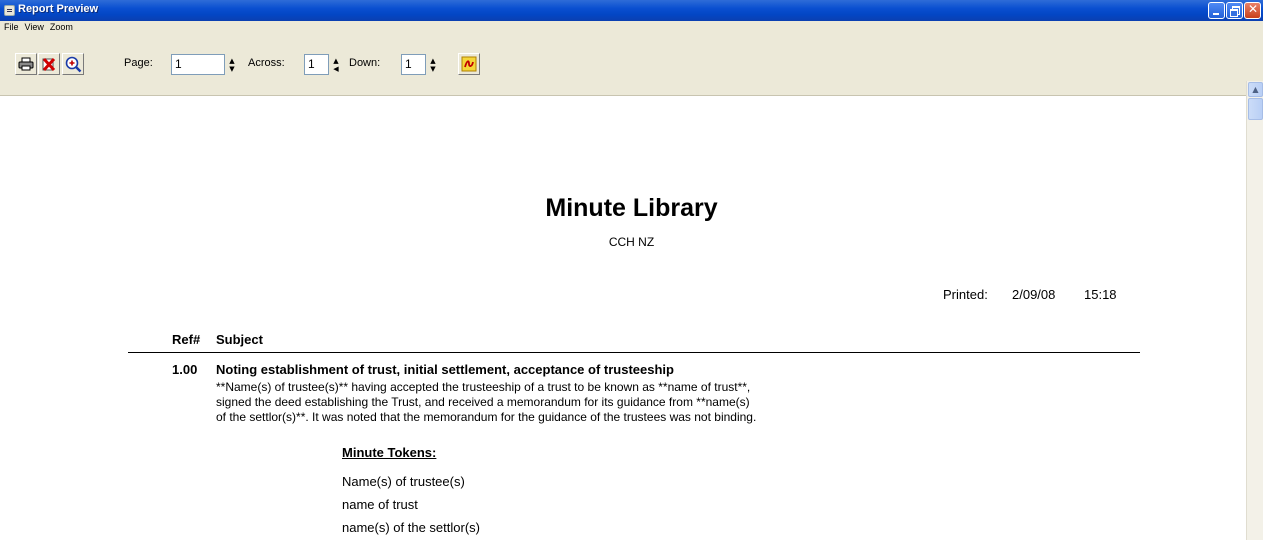 Image resolution: width=1263 pixels, height=540 pixels. I want to click on export-pdf-button, so click(469, 64).